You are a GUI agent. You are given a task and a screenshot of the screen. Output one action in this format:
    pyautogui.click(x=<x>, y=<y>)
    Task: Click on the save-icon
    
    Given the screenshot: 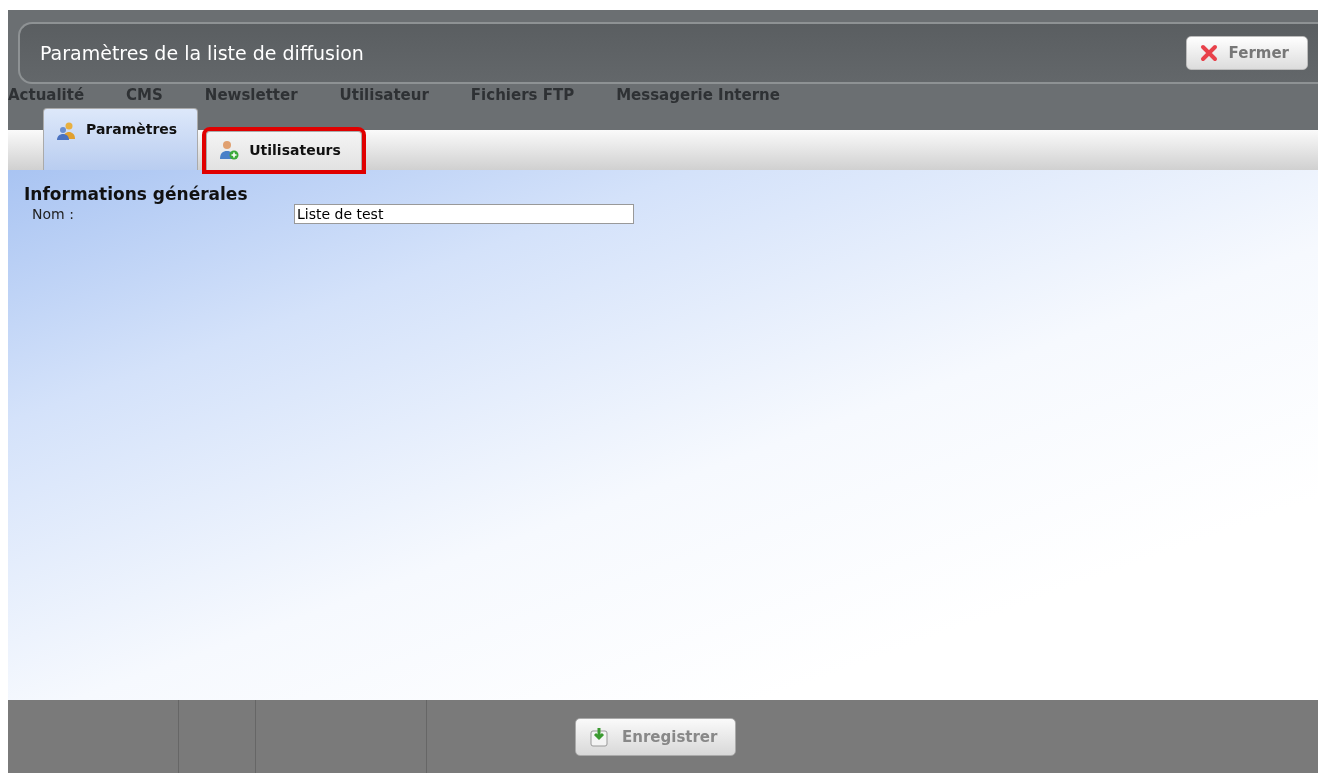 What is the action you would take?
    pyautogui.click(x=599, y=736)
    